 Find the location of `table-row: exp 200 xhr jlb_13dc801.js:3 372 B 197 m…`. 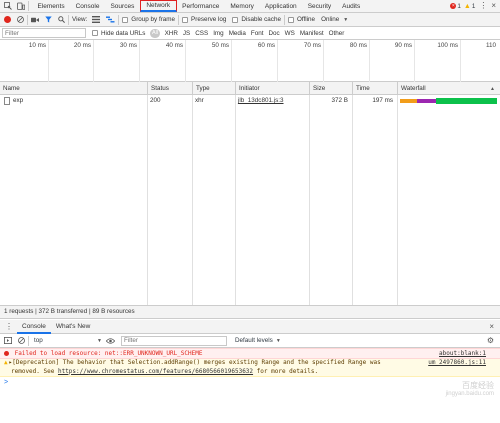

table-row: exp 200 xhr jlb_13dc801.js:3 372 B 197 m… is located at coordinates (250, 101).